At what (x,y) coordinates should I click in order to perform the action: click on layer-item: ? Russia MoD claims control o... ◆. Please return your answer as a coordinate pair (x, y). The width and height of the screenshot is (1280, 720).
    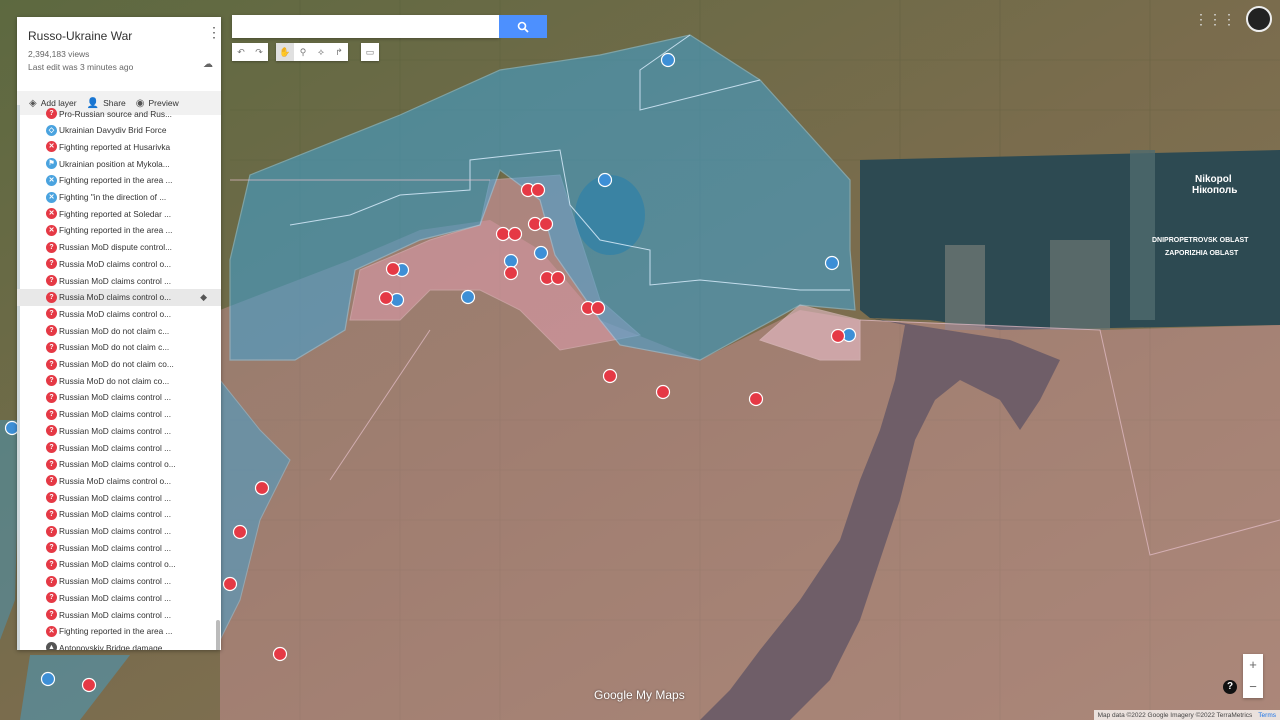
    Looking at the image, I should click on (119, 297).